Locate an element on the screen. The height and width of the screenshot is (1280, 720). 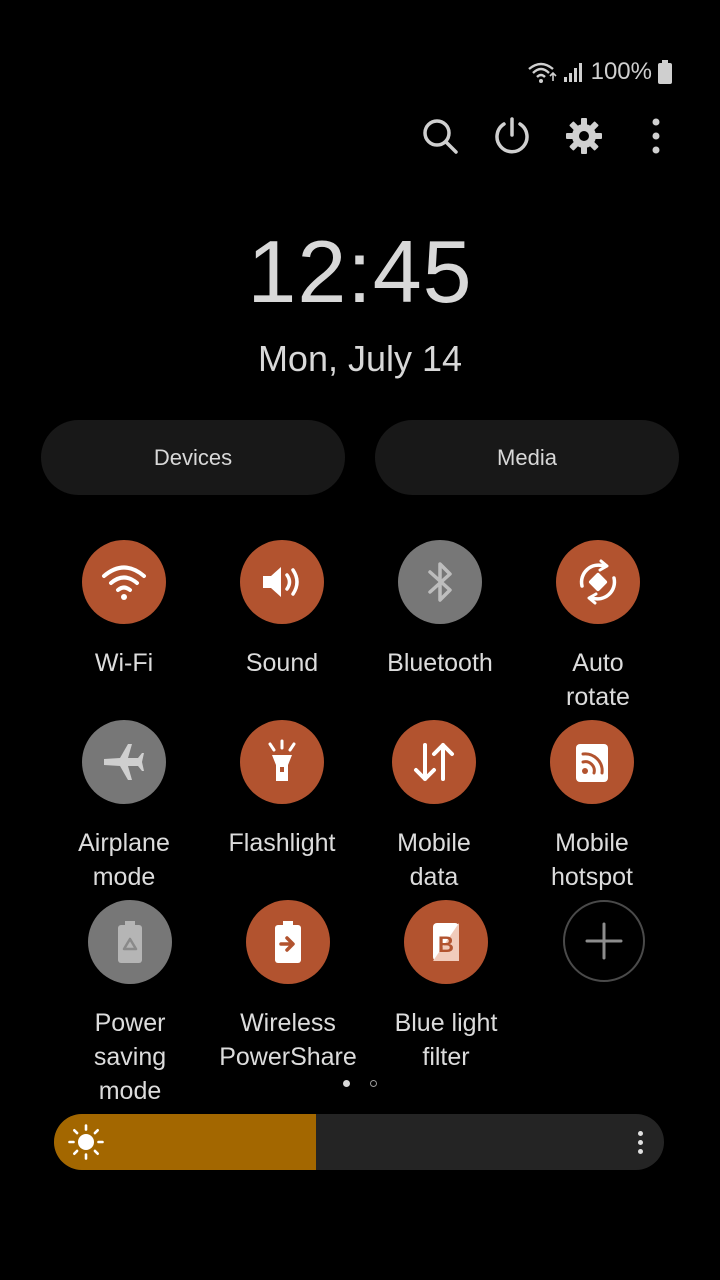
tile-mobile-data: Mobile data is located at coordinates (434, 807).